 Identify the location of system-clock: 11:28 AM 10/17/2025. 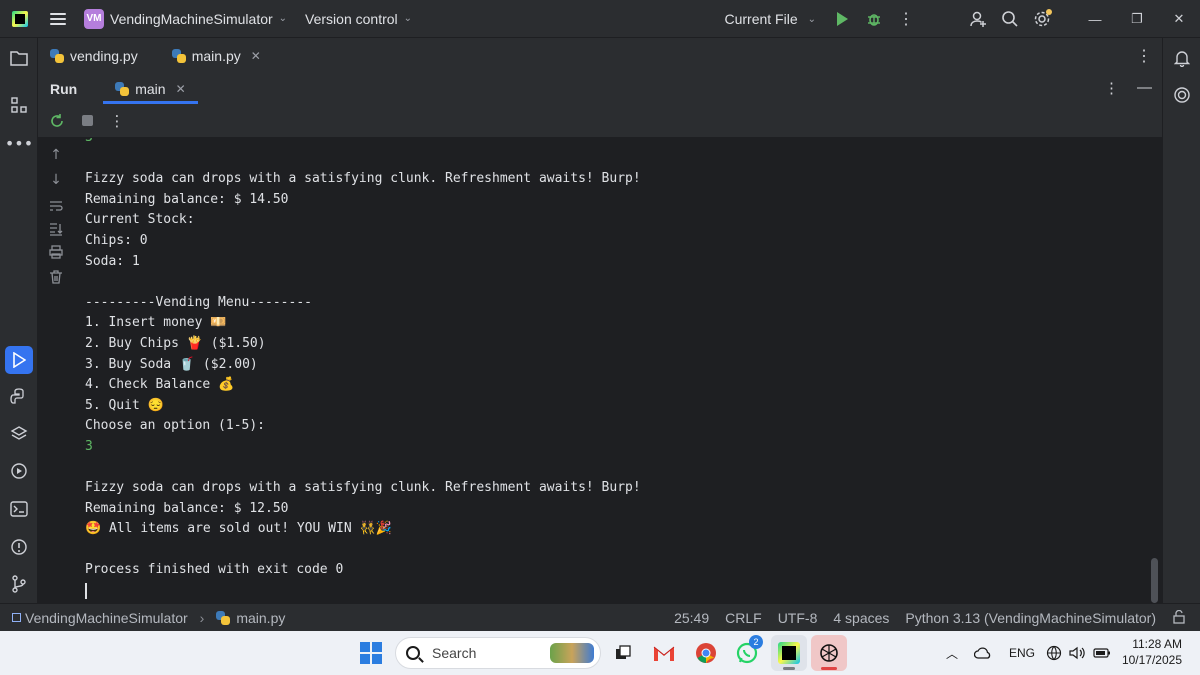
(1152, 652).